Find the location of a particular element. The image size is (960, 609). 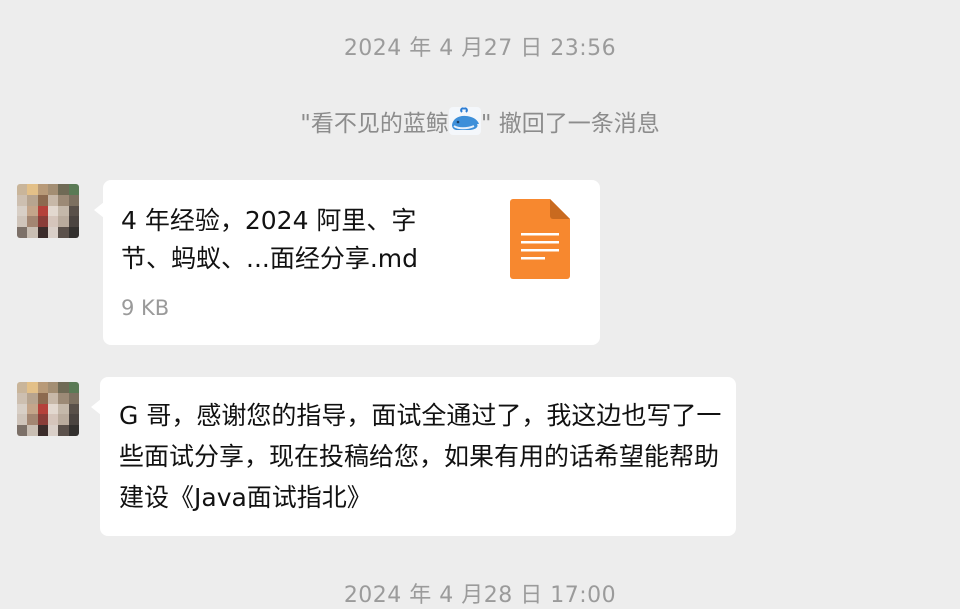

recall-notice-suffix: " 撤回了一条消息 is located at coordinates (570, 124).